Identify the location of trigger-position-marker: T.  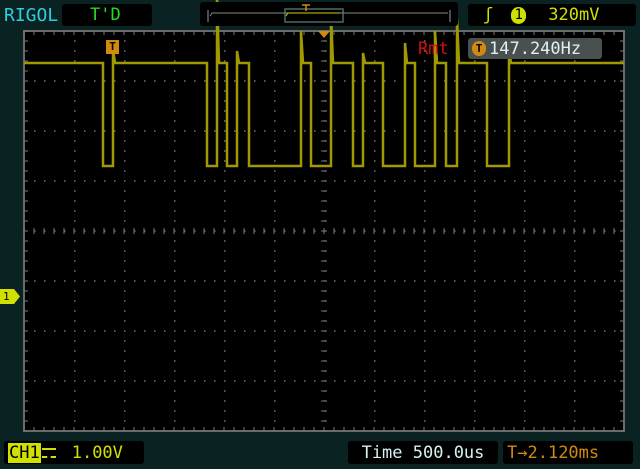
(112, 47).